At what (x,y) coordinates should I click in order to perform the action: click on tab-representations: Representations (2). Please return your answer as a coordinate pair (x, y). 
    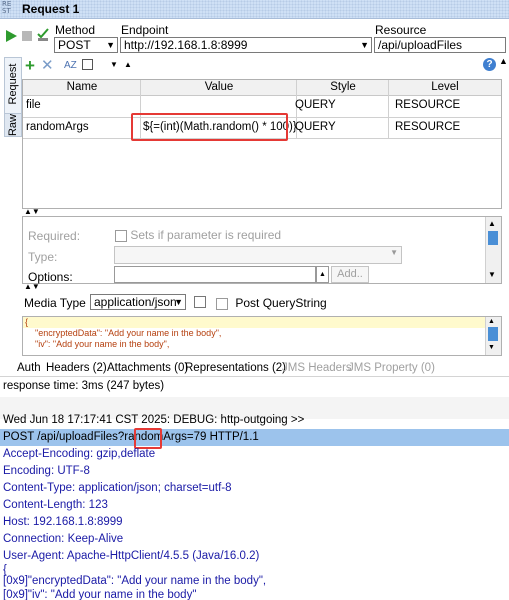
    Looking at the image, I should click on (235, 368).